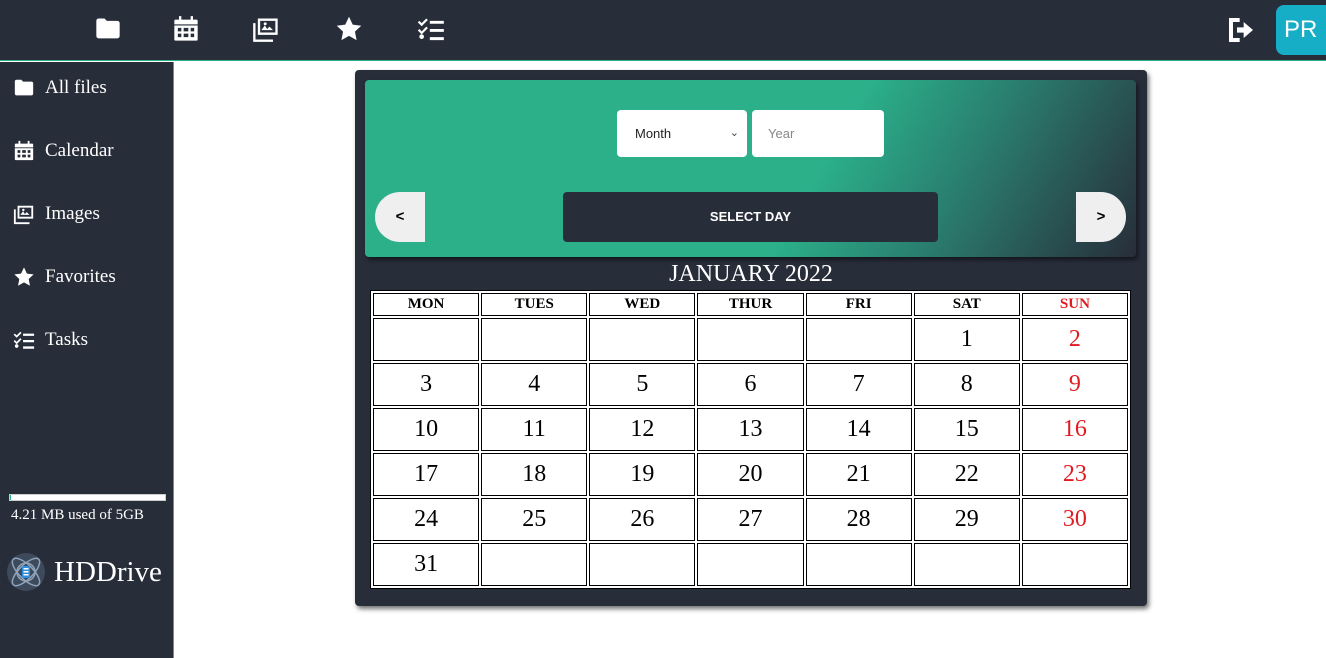 The width and height of the screenshot is (1326, 658). I want to click on day-cell: 31, so click(426, 564).